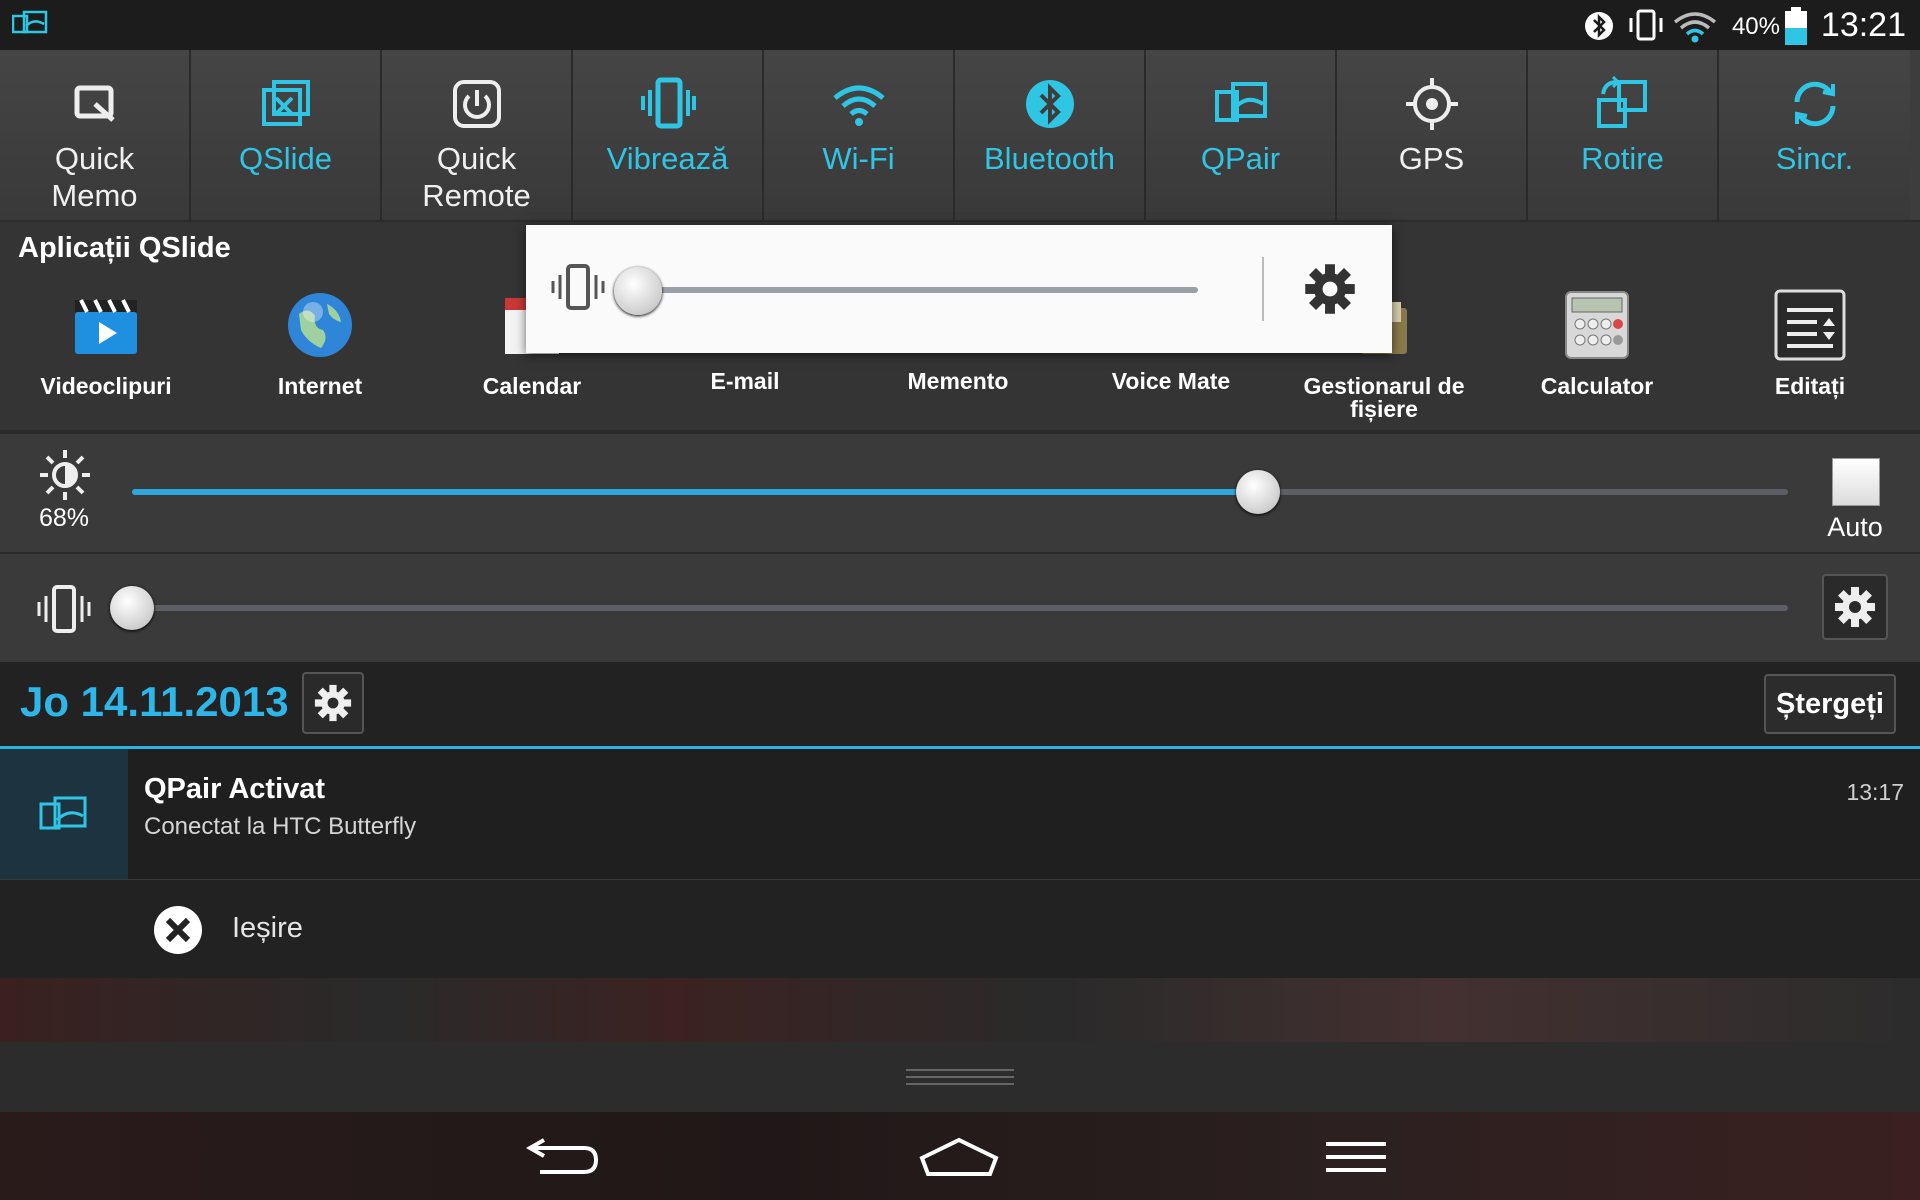  I want to click on toggle-label: Remote, so click(476, 195).